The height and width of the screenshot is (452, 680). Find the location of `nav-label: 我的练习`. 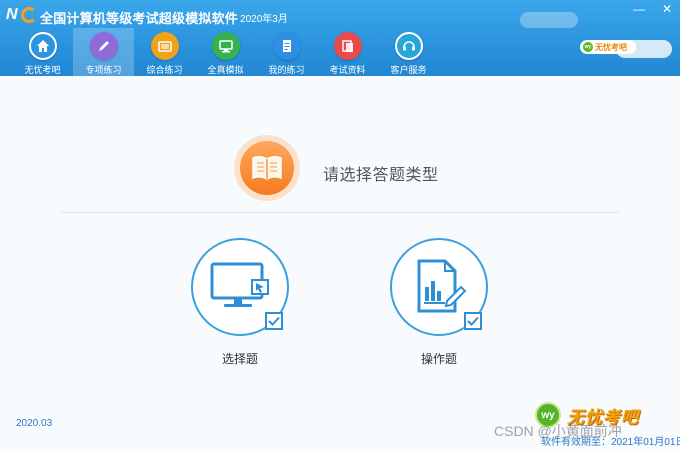

nav-label: 我的练习 is located at coordinates (286, 70).